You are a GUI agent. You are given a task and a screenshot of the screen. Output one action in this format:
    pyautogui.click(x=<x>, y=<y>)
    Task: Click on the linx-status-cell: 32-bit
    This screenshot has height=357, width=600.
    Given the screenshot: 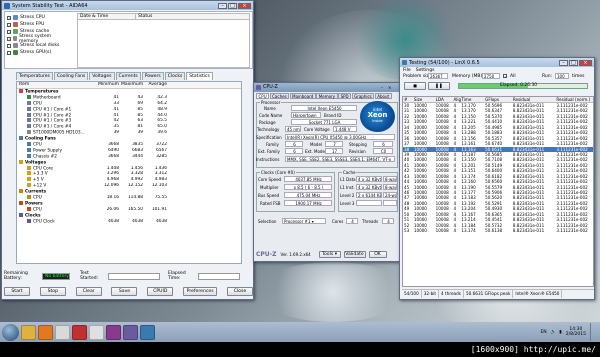 What is the action you would take?
    pyautogui.click(x=431, y=294)
    